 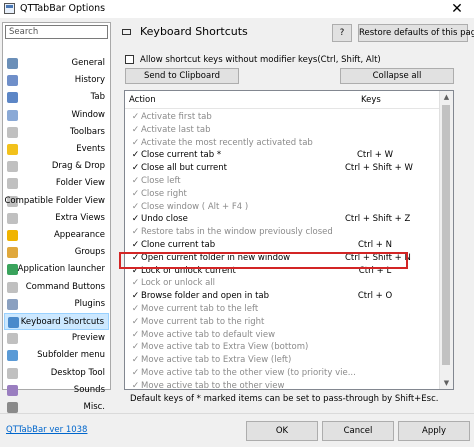 I want to click on table-row: ✓ Close all but current Ctrl + Shift + W, so click(x=283, y=168).